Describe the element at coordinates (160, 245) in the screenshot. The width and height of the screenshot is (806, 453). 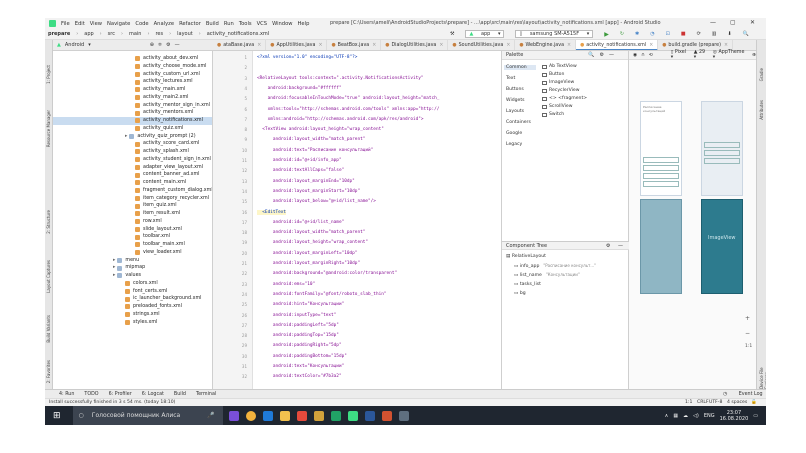
I see `project-tree-item: toolbar_main.xml` at that location.